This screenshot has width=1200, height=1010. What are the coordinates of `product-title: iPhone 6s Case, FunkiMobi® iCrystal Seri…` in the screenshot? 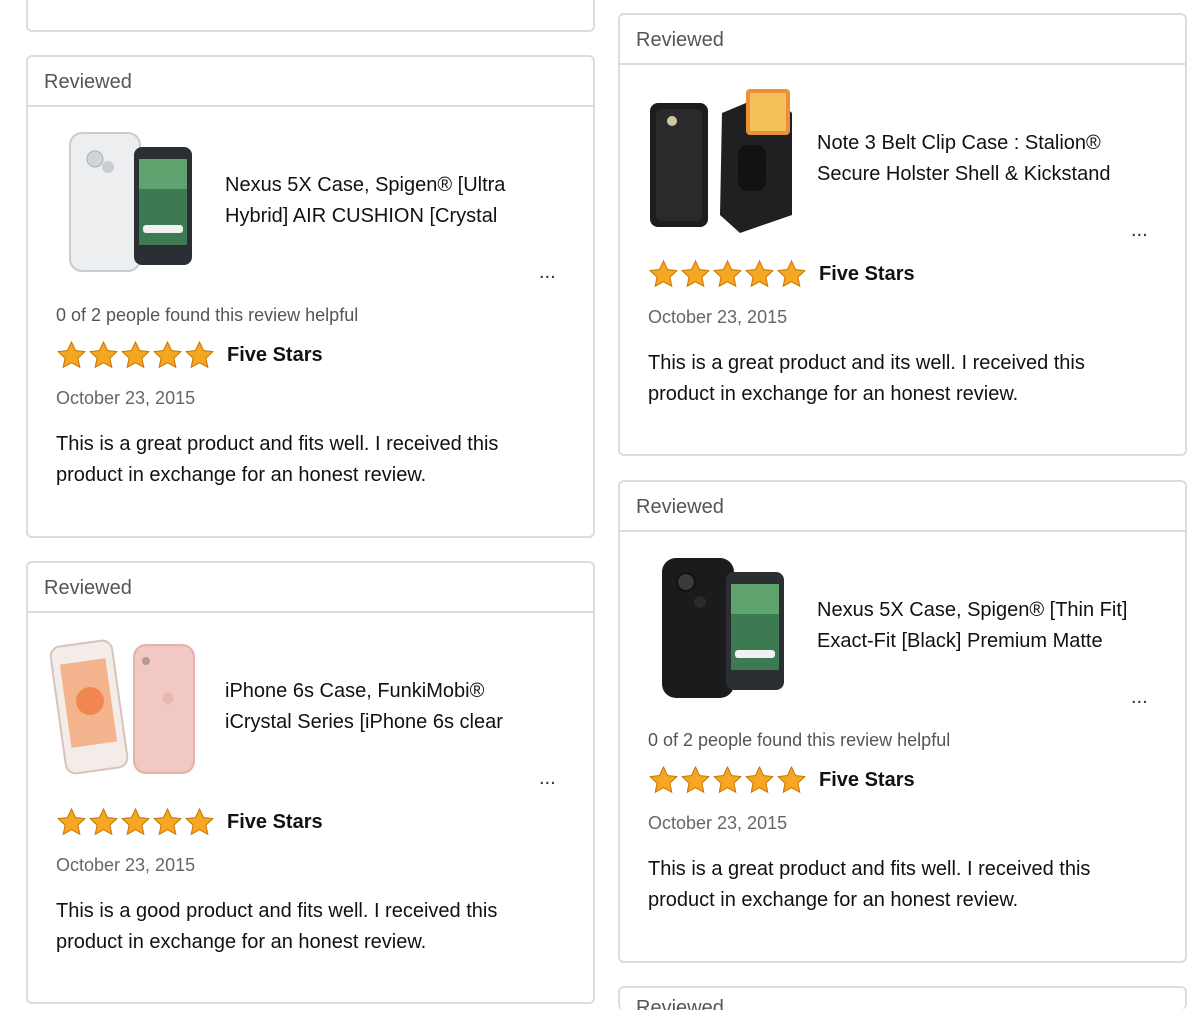 It's located at (375, 707).